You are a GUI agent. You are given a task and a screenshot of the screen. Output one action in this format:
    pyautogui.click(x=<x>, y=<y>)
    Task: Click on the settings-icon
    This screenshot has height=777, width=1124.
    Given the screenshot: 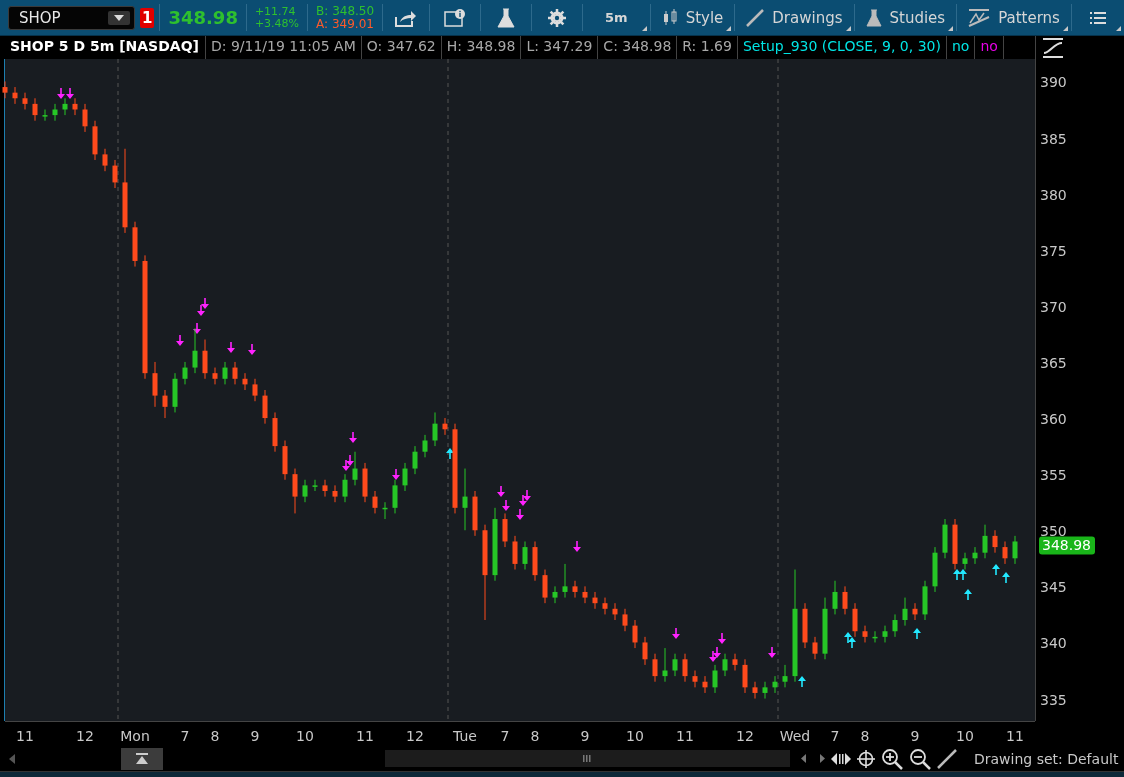 What is the action you would take?
    pyautogui.click(x=557, y=17)
    